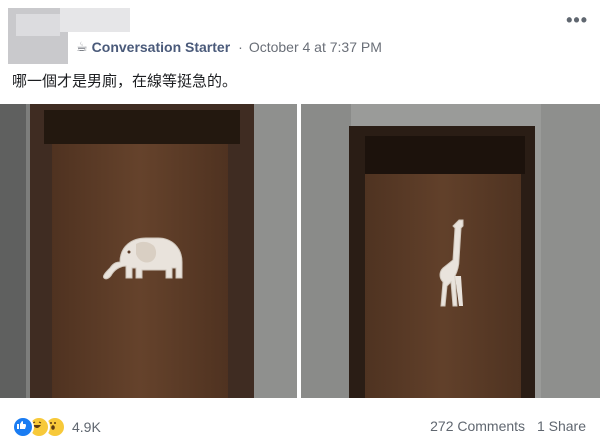 The height and width of the screenshot is (445, 600). What do you see at coordinates (161, 47) in the screenshot?
I see `author-name: Conversation Starter` at bounding box center [161, 47].